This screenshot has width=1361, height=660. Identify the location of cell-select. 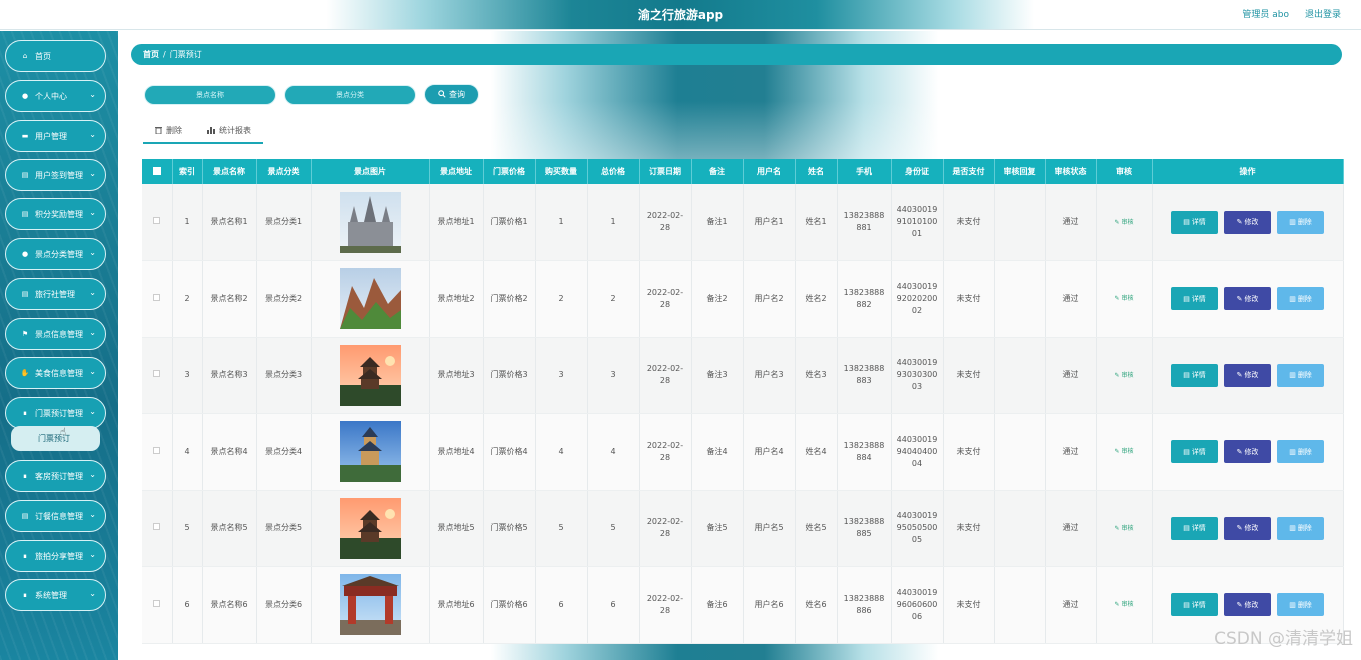
(157, 452).